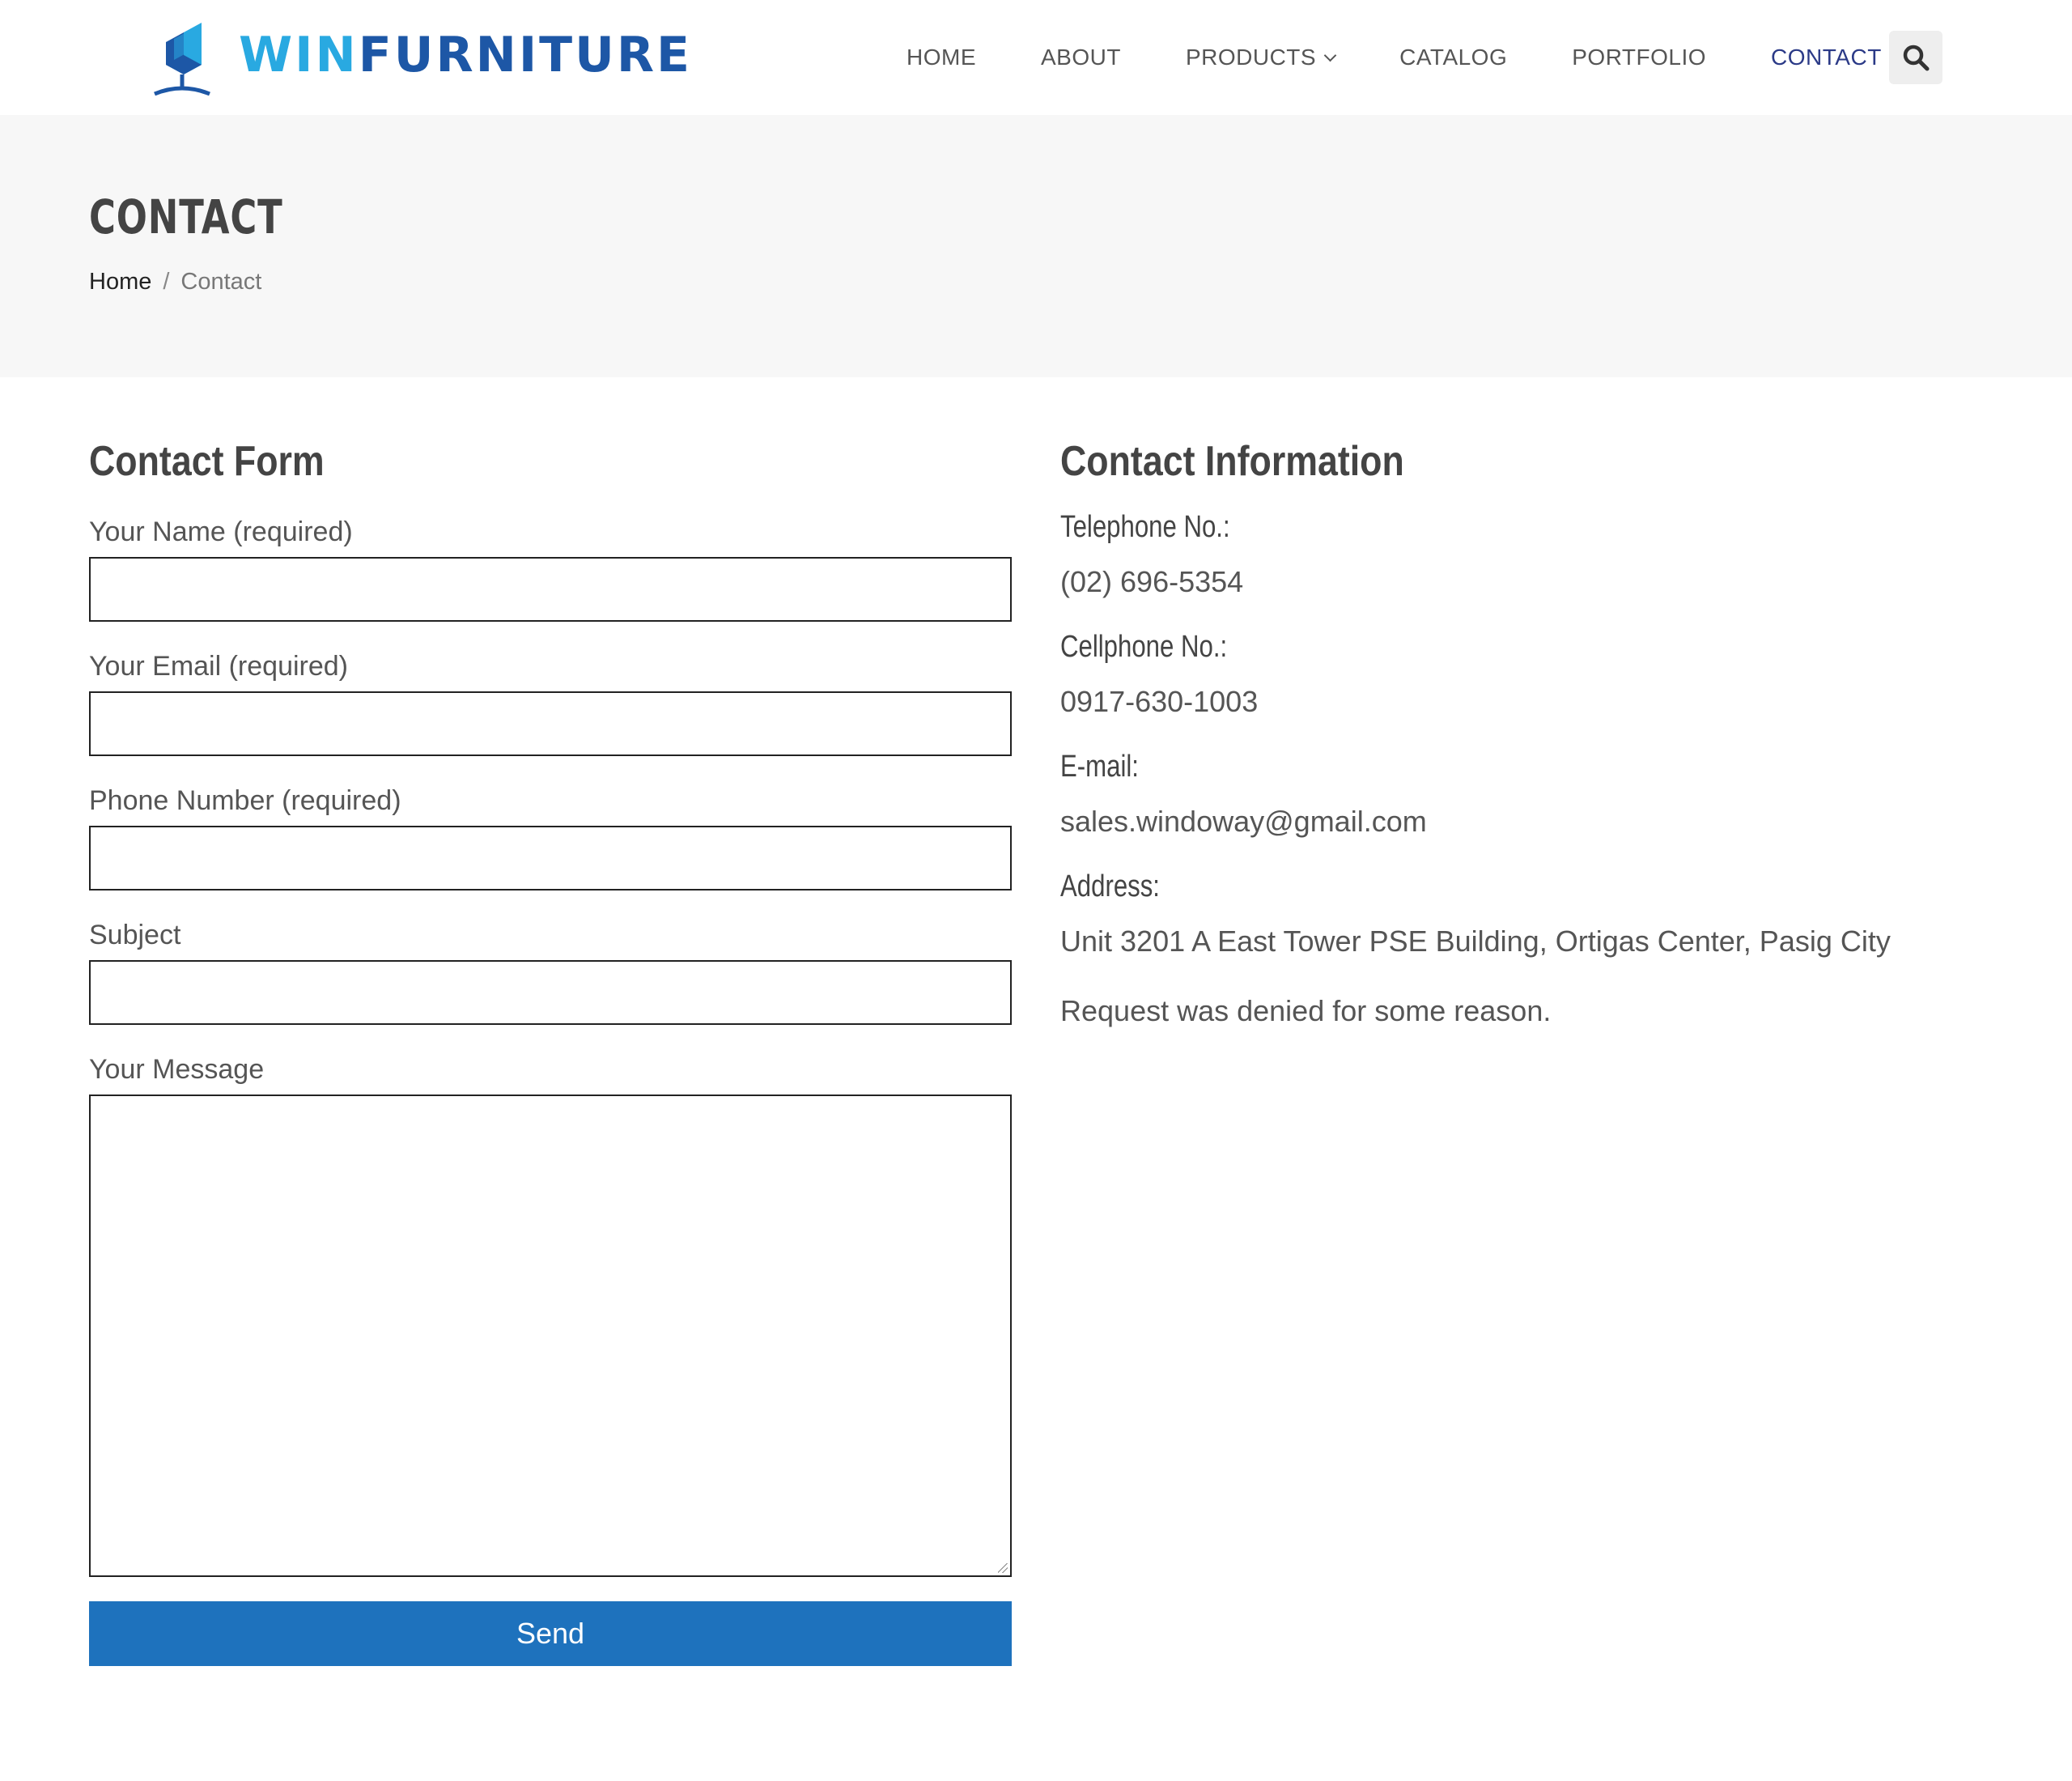 This screenshot has height=1781, width=2072. Describe the element at coordinates (218, 667) in the screenshot. I see `email-label: Your Email (required)` at that location.